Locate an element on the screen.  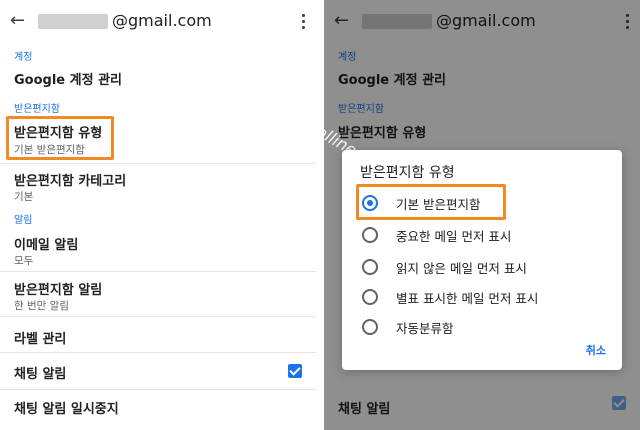
email-notification-title: 이메일 알림 is located at coordinates (46, 243).